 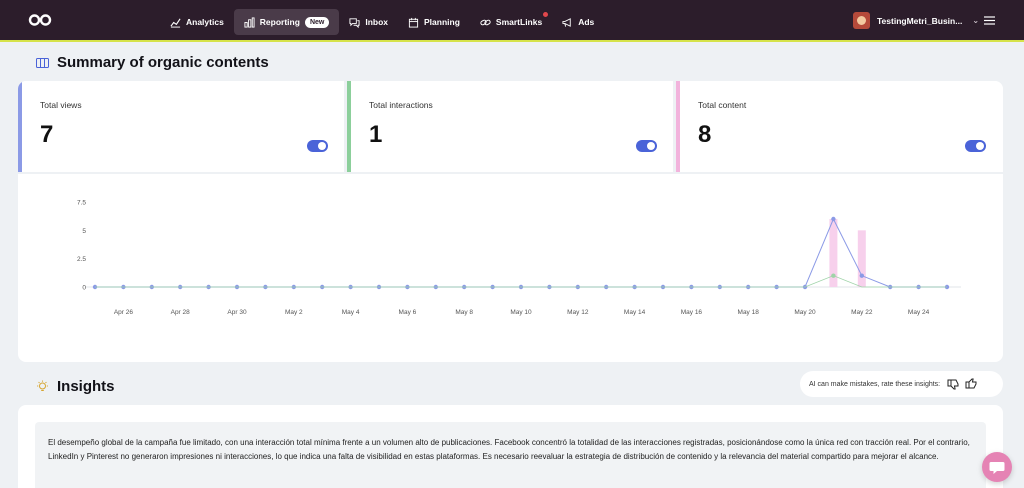 I want to click on summary-section-title: Summary of organic contents, so click(x=152, y=62).